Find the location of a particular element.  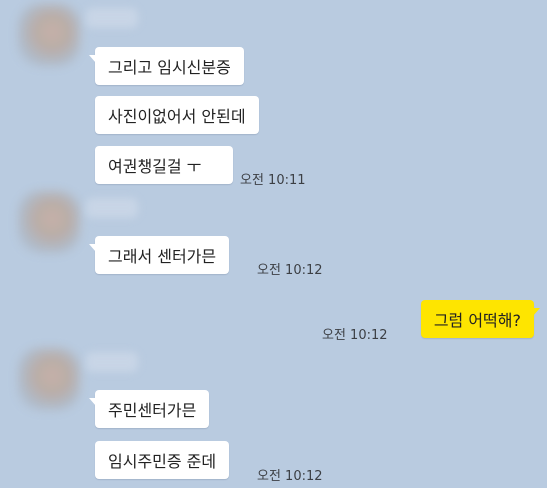

message-bubble: 사진이없어서 안된데 is located at coordinates (177, 115).